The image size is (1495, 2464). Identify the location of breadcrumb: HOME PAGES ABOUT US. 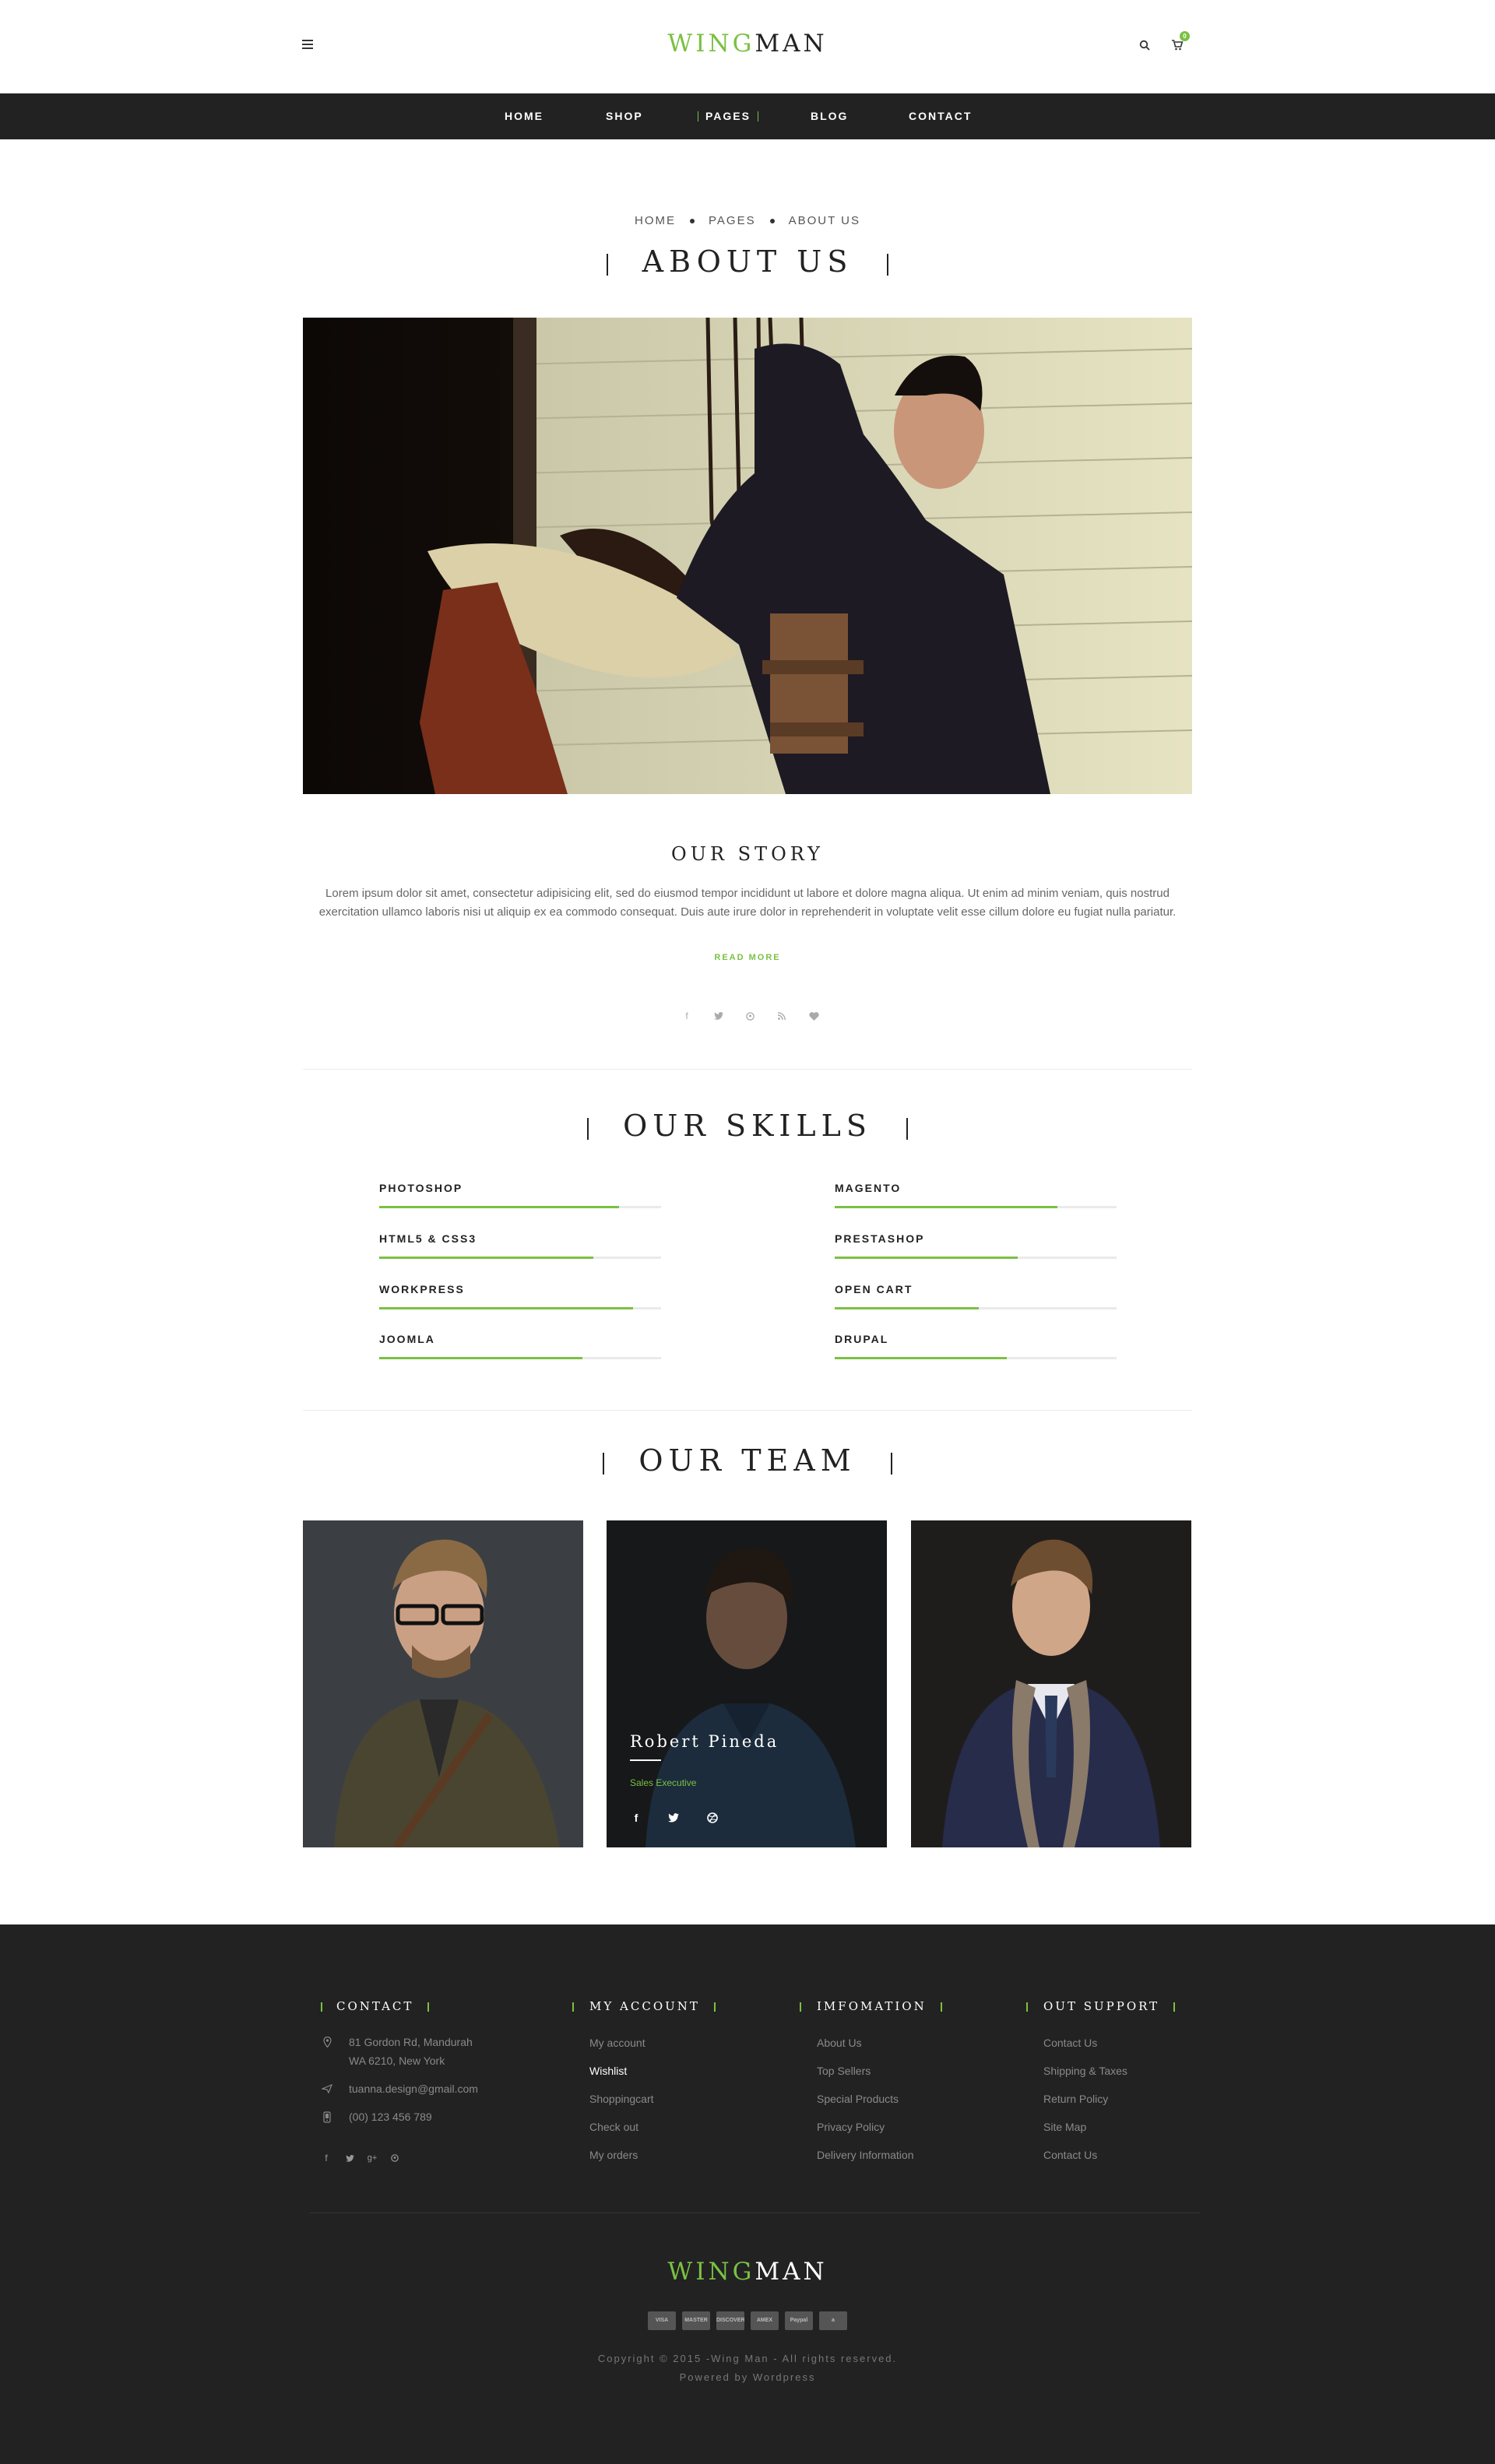
(747, 221).